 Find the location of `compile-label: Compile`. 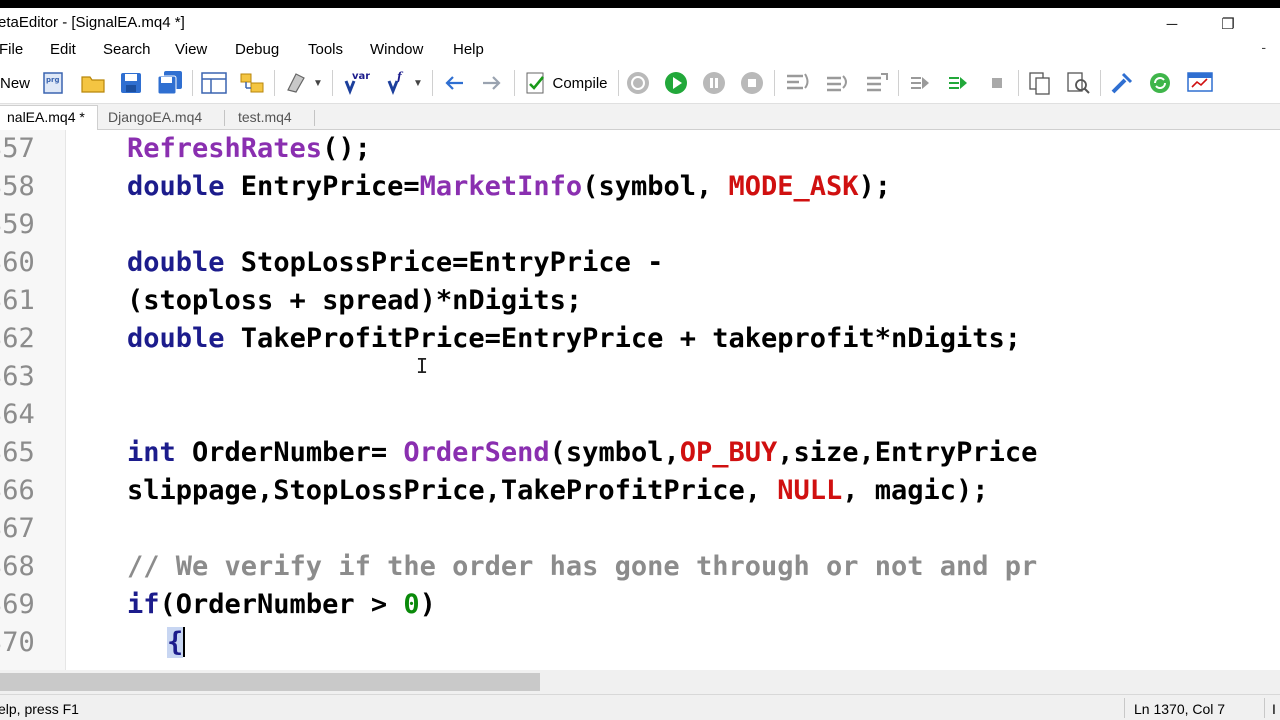

compile-label: Compile is located at coordinates (580, 83).